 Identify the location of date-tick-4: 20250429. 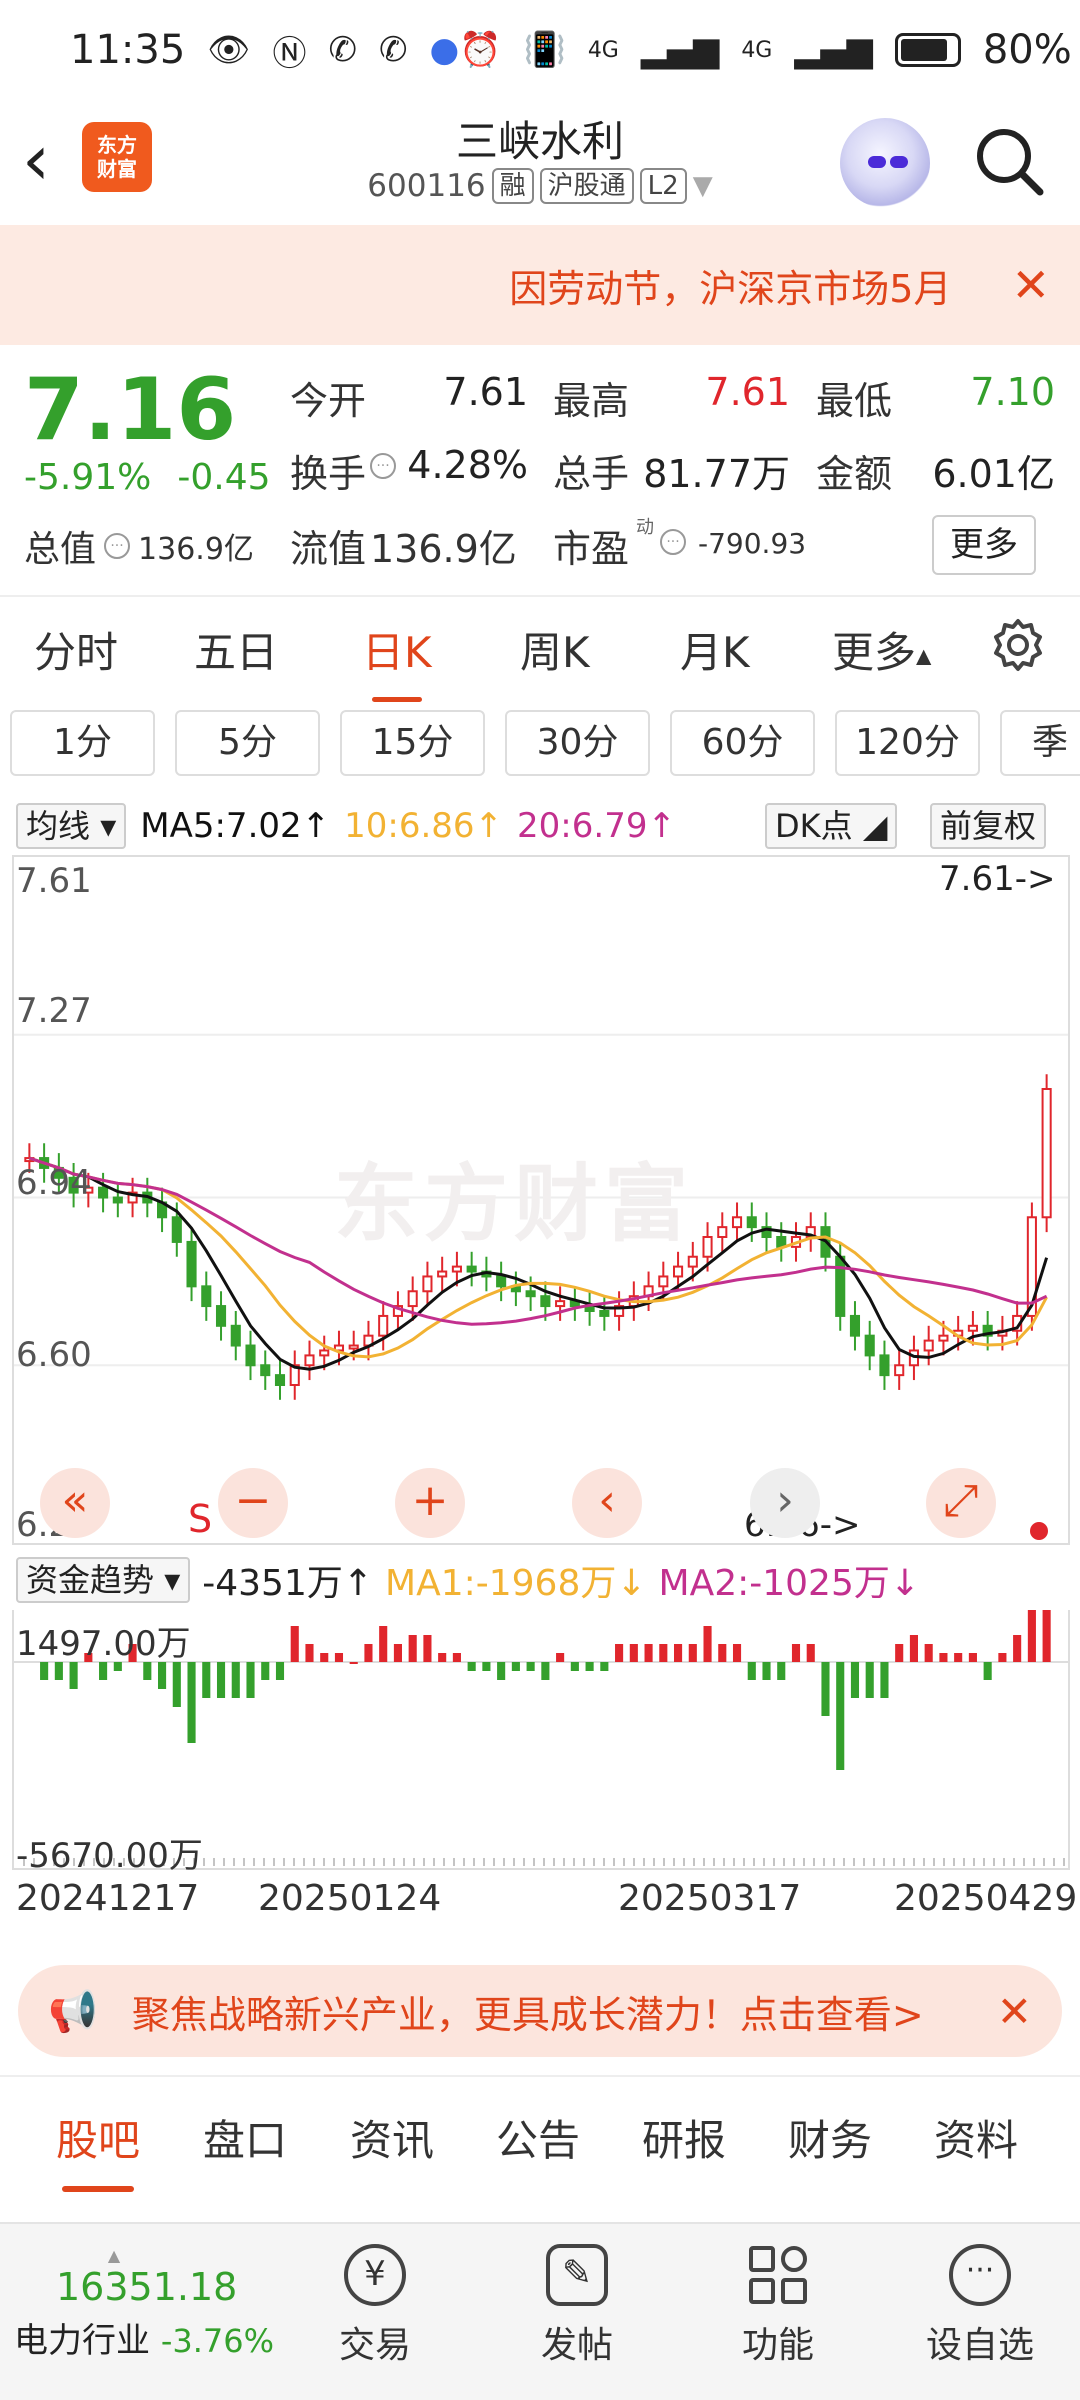
(986, 1898).